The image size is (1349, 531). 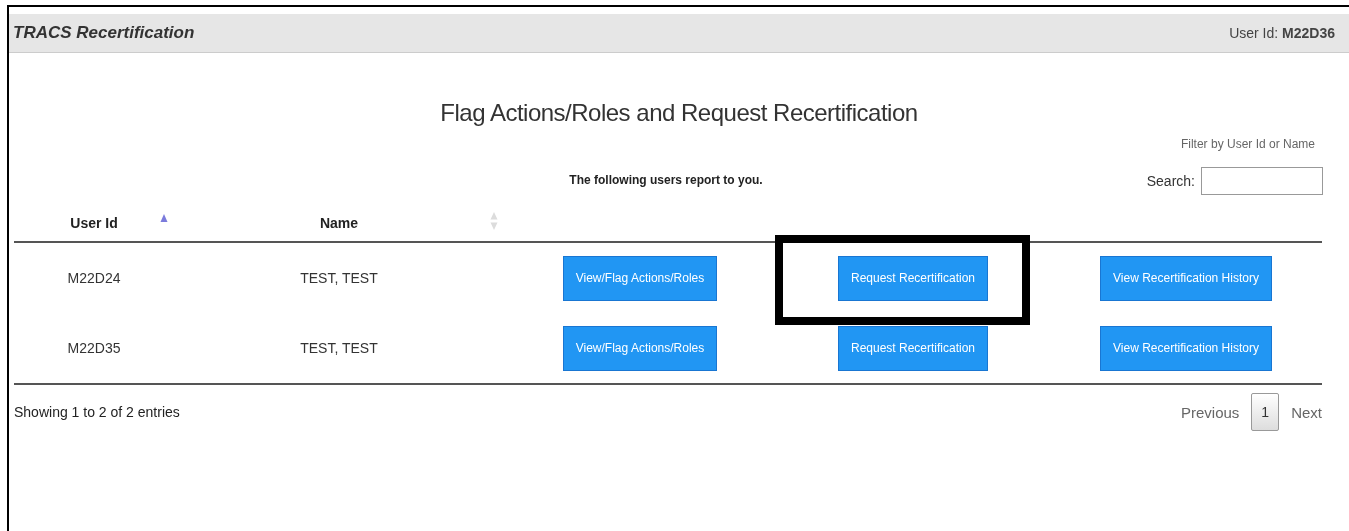 What do you see at coordinates (1247, 144) in the screenshot?
I see `filter-hint: Filter by User Id or Name` at bounding box center [1247, 144].